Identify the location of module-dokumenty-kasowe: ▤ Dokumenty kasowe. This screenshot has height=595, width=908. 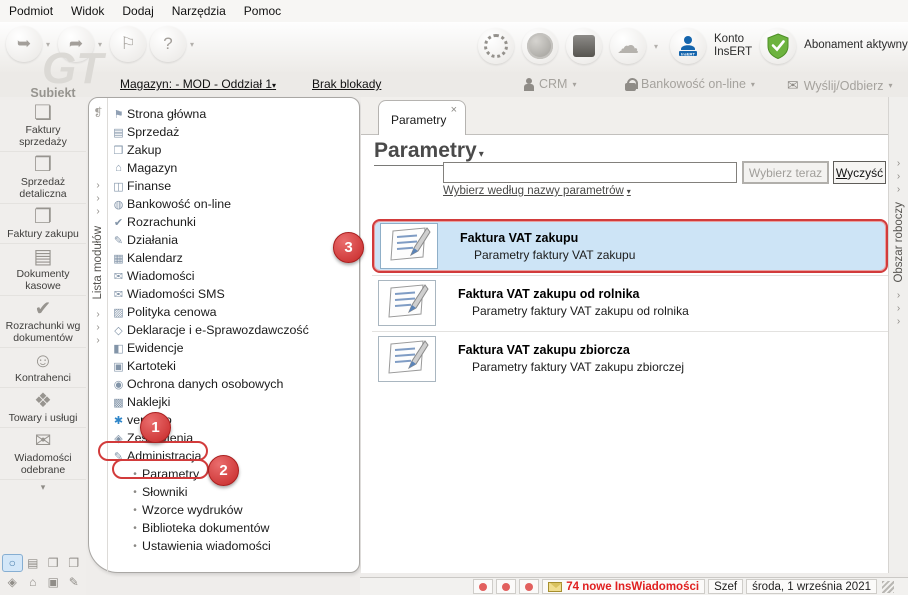
(43, 270).